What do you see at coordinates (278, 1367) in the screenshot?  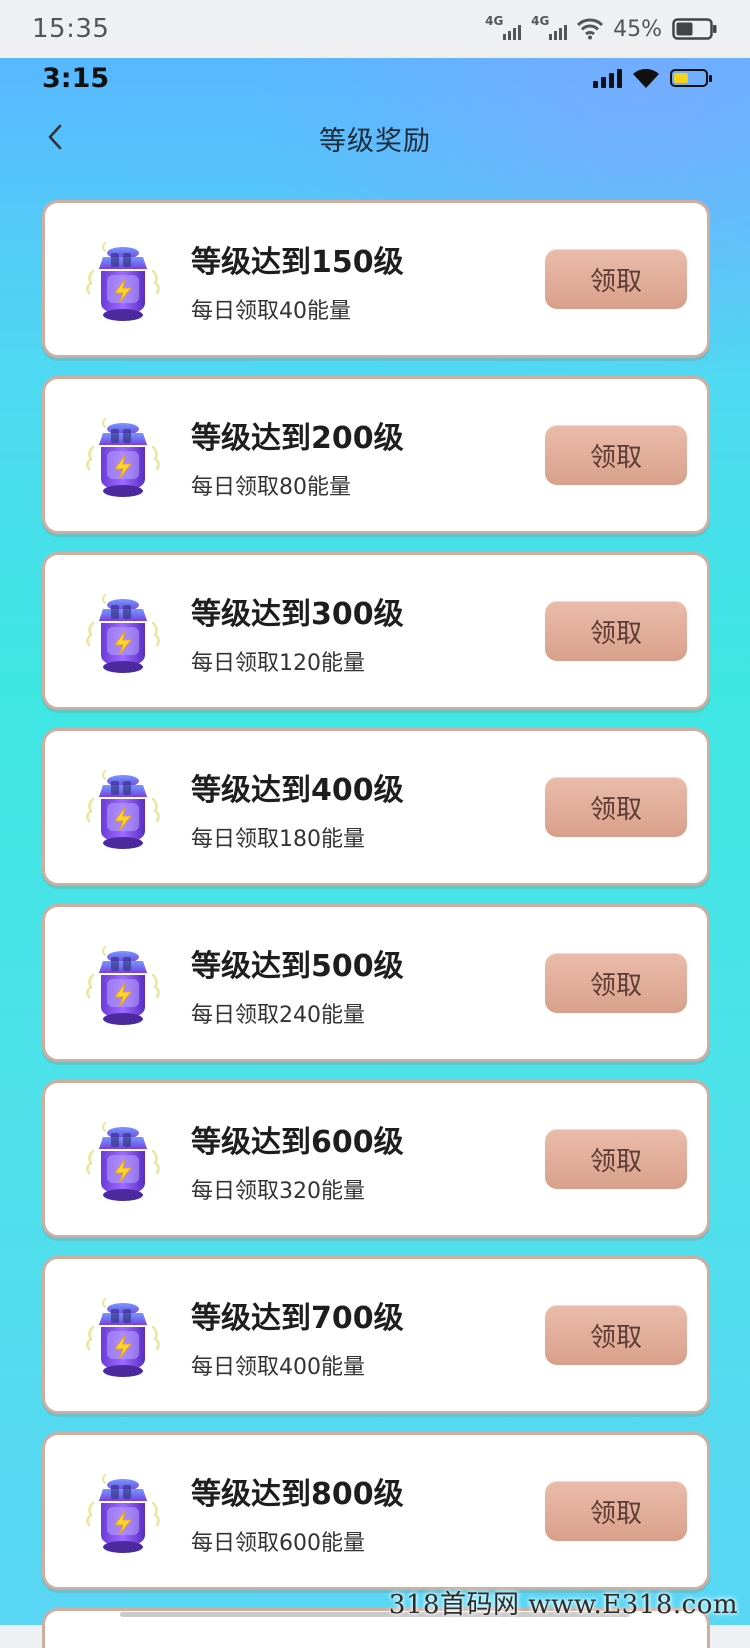 I see `reward-description: 每日领取400能量` at bounding box center [278, 1367].